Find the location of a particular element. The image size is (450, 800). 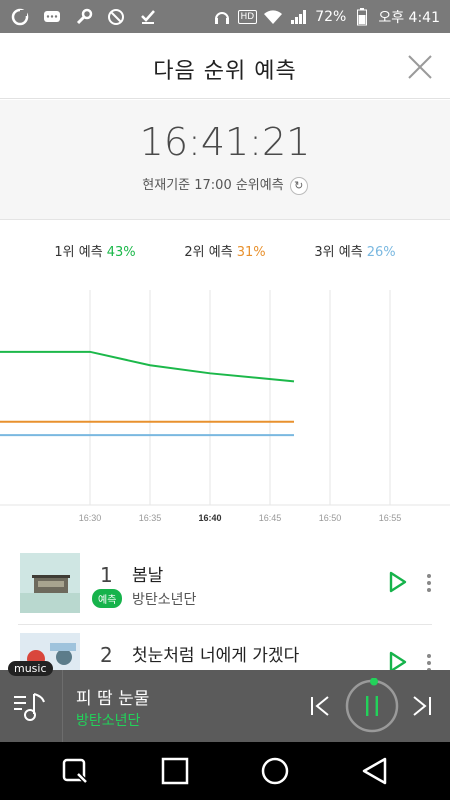

circle-home-icon is located at coordinates (275, 771).